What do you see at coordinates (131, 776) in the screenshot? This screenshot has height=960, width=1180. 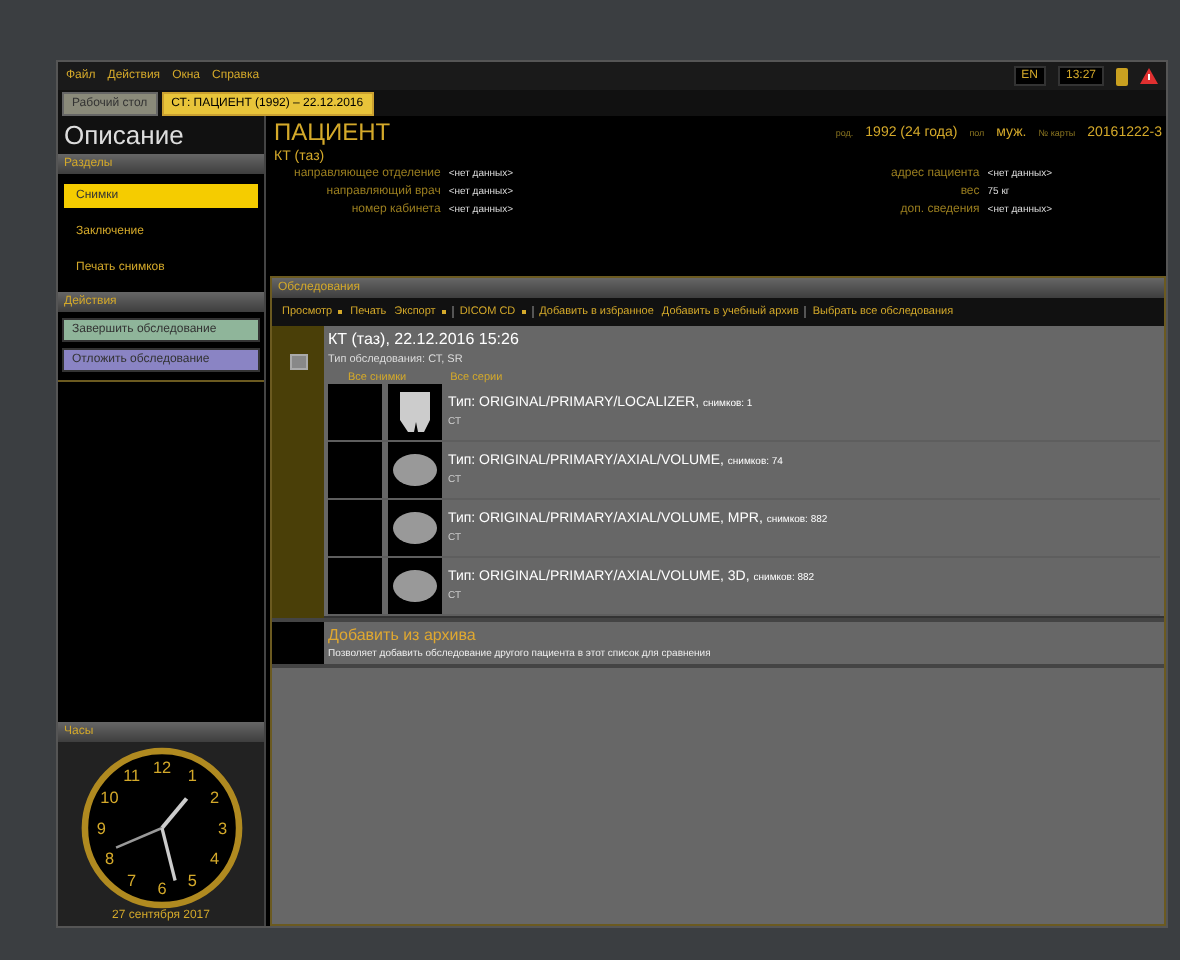 I see `clock-numeral: 11` at bounding box center [131, 776].